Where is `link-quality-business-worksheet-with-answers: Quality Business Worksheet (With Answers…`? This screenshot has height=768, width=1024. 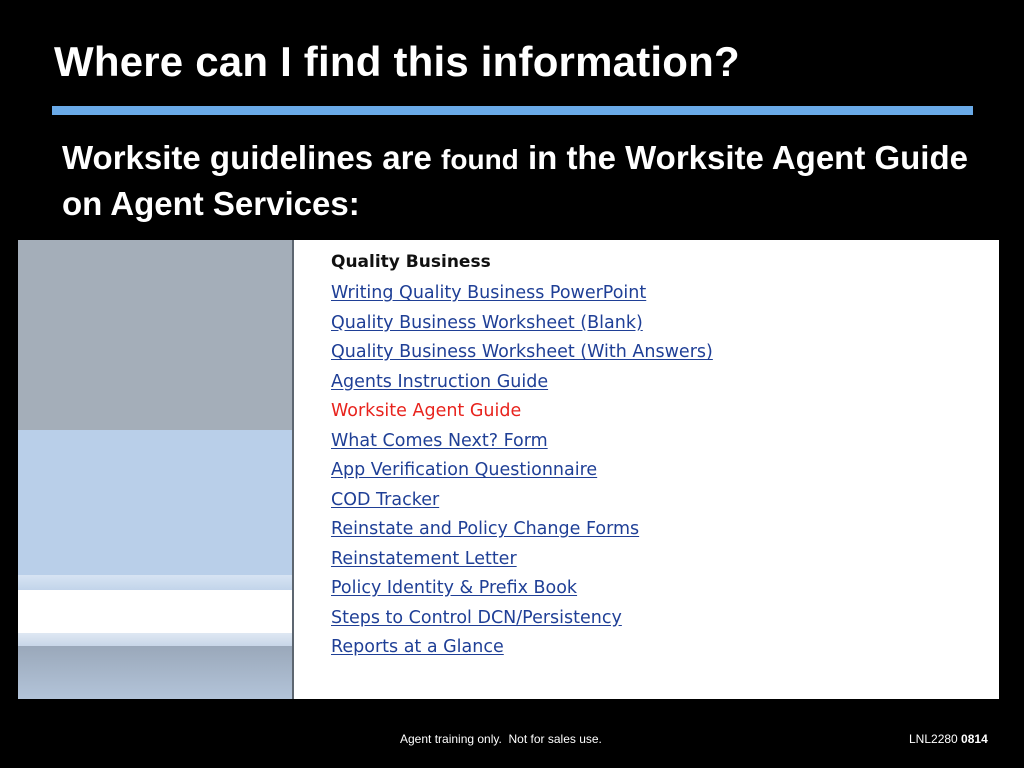
link-quality-business-worksheet-with-answers: Quality Business Worksheet (With Answers… is located at coordinates (531, 353).